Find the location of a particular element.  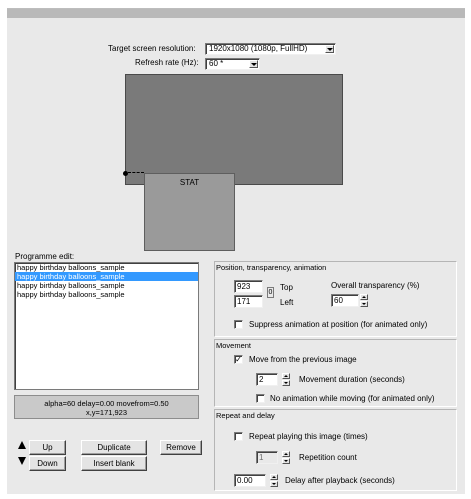

delay-spinner is located at coordinates (274, 480).